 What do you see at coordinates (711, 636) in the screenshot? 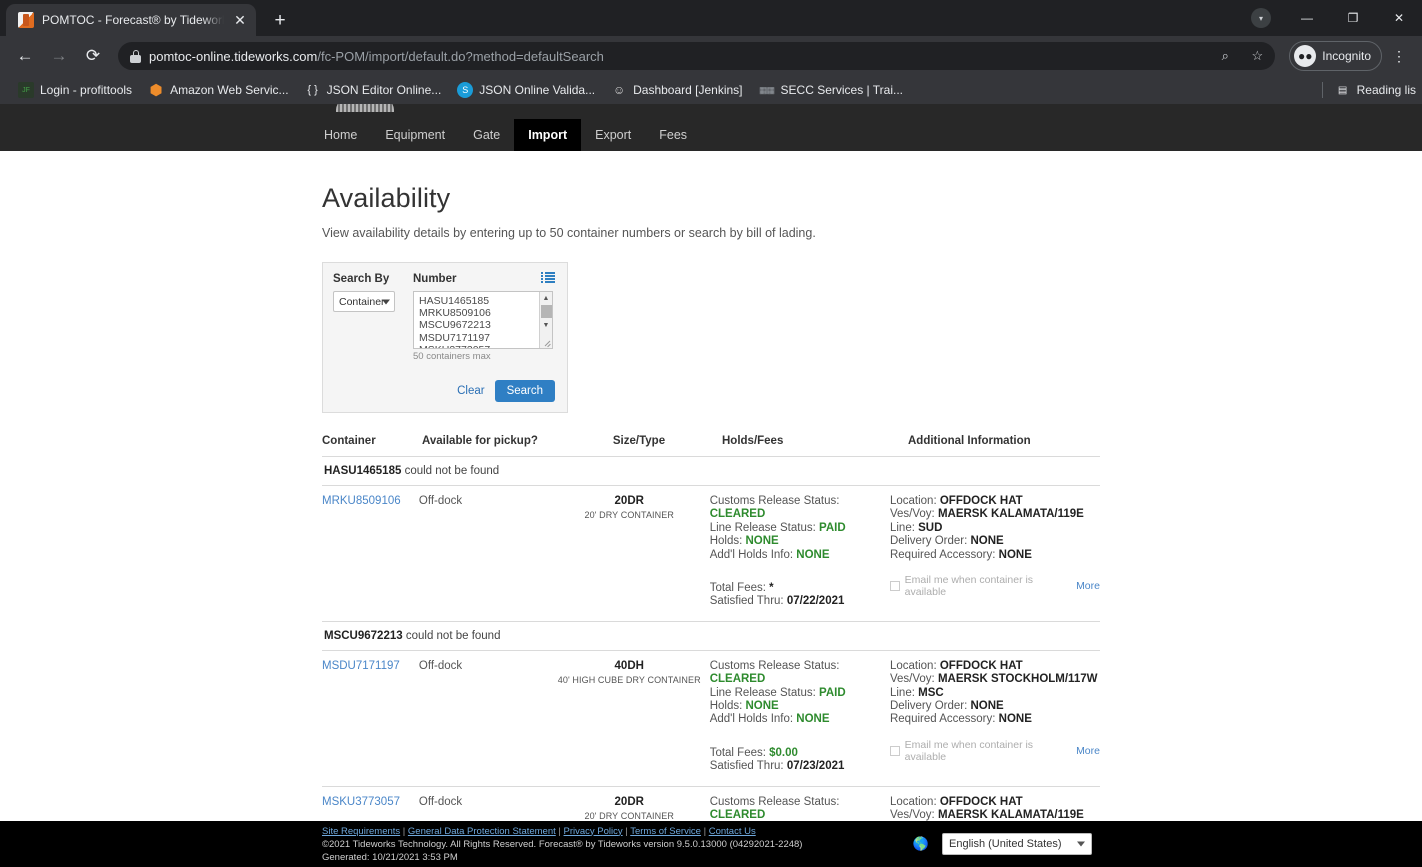
I see `table-row-not-found: MSCU9672213 could not be found` at bounding box center [711, 636].